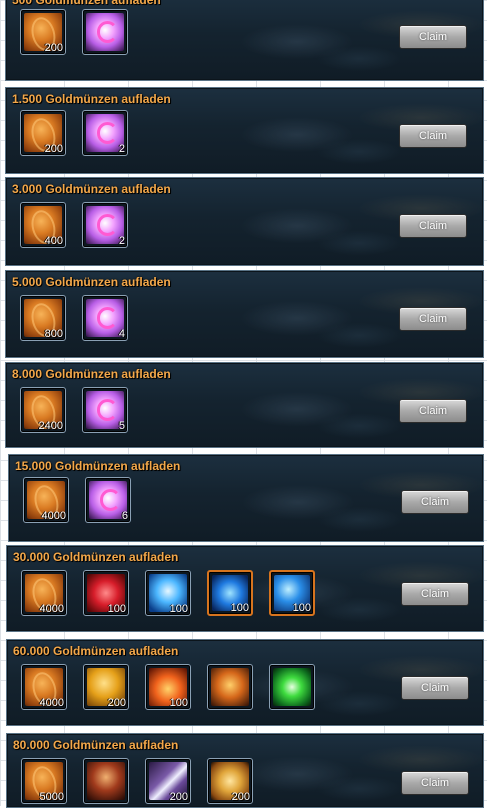 Image resolution: width=487 pixels, height=808 pixels. What do you see at coordinates (96, 651) in the screenshot?
I see `tier-title: 60.000 Goldmünzen aufladen` at bounding box center [96, 651].